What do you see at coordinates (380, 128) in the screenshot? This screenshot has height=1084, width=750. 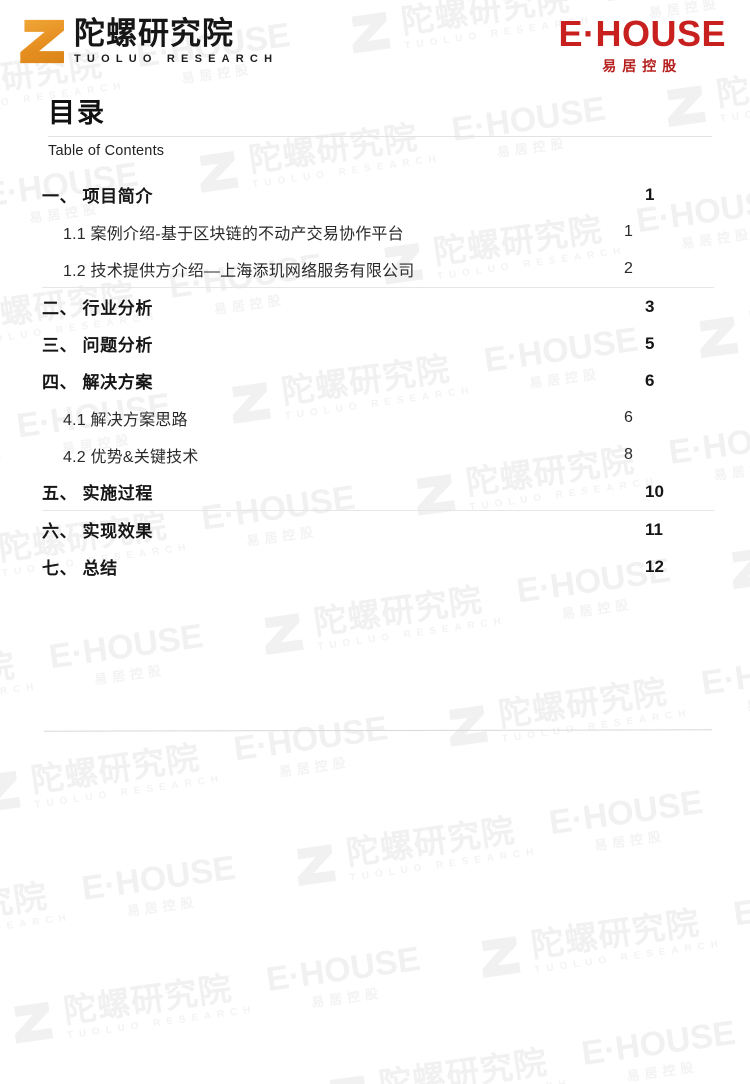 I see `title-block: 目录 Table of Contents` at bounding box center [380, 128].